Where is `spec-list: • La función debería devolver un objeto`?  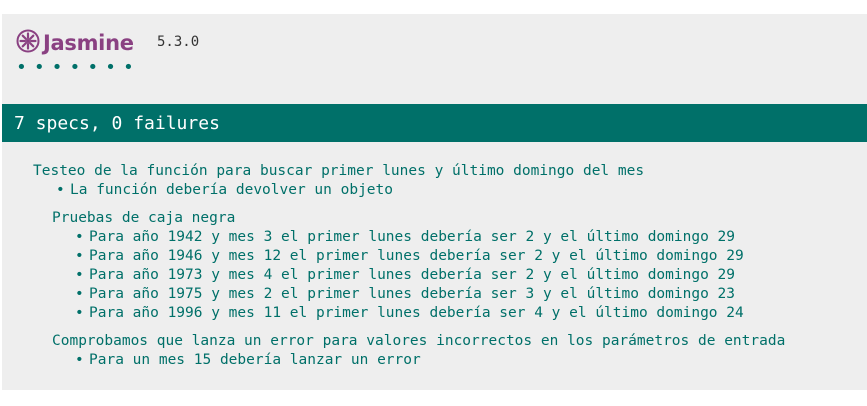 spec-list: • La función debería devolver un objeto is located at coordinates (460, 190).